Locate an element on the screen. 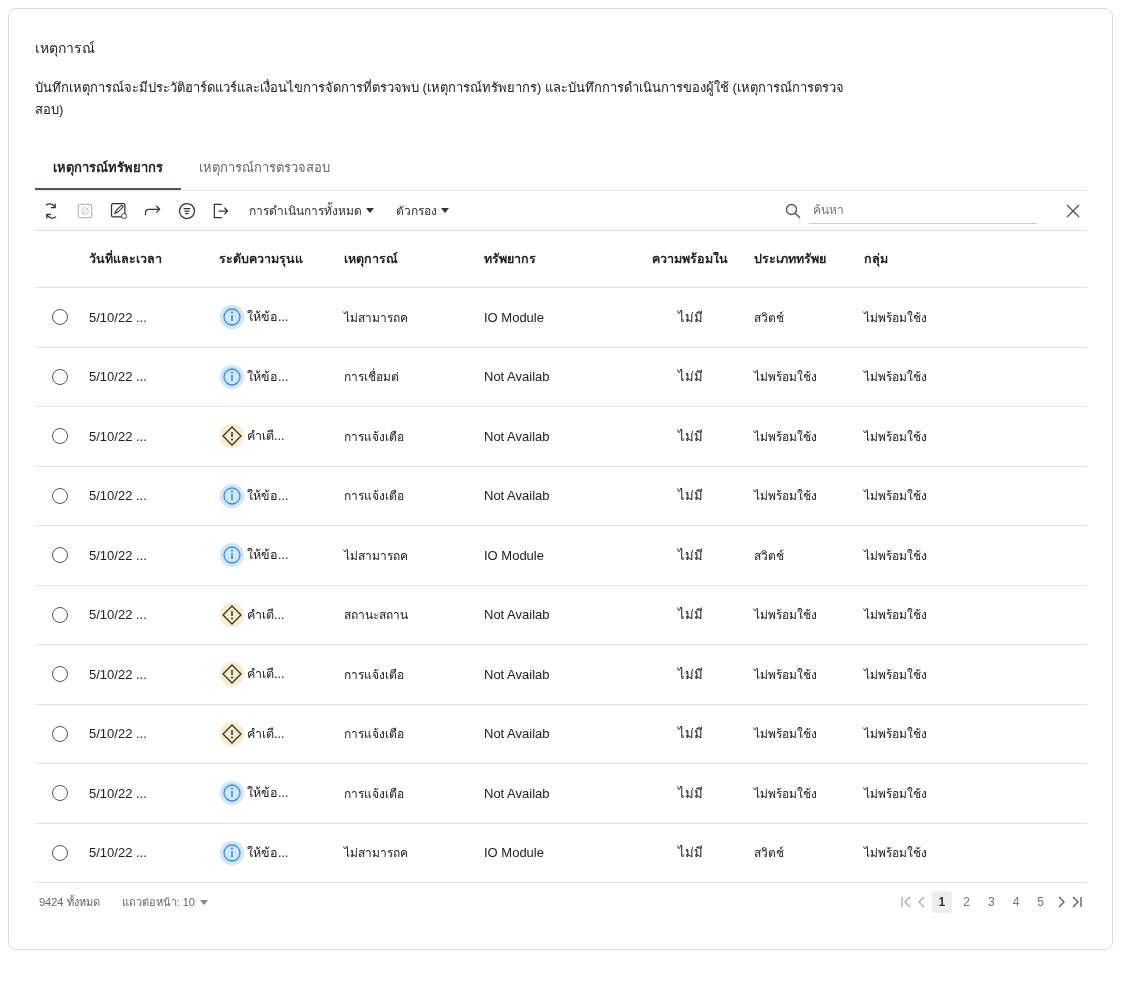 The height and width of the screenshot is (988, 1121). page-button: 2 is located at coordinates (966, 902).